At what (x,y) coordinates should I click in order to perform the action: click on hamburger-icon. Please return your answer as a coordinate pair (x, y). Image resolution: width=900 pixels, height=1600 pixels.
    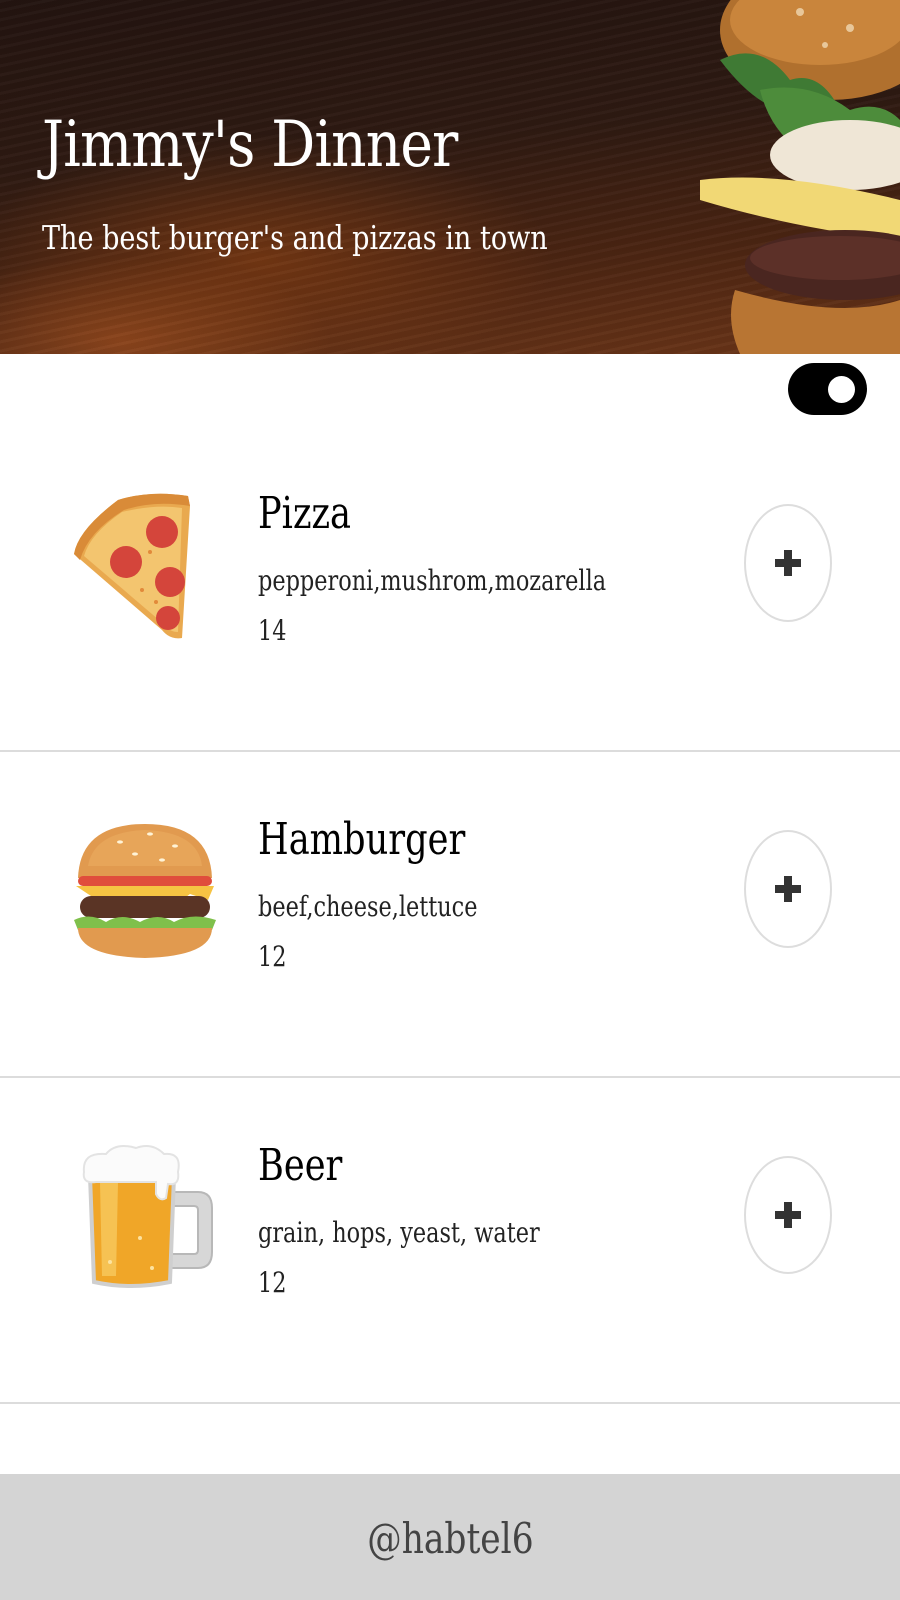
    Looking at the image, I should click on (145, 891).